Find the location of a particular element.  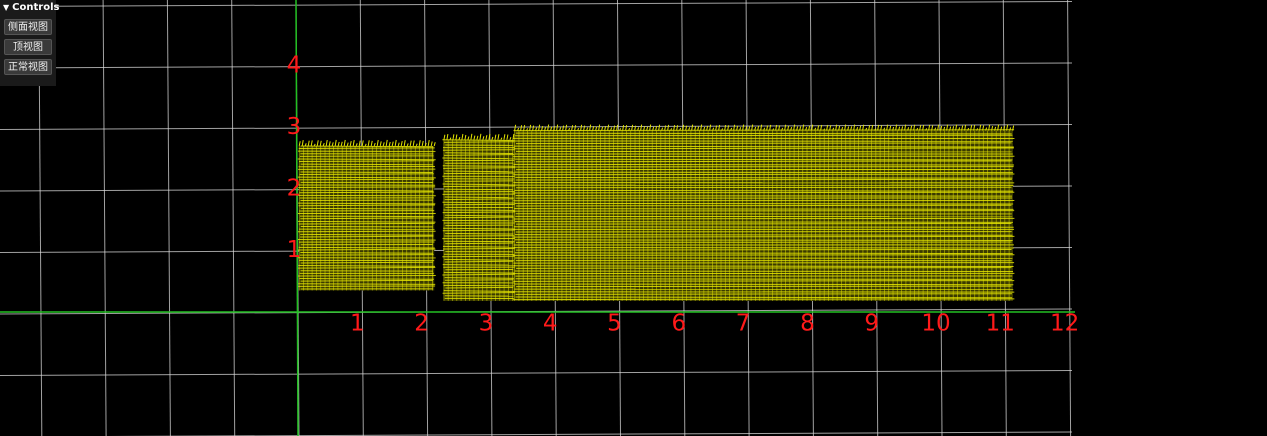

y-tick-label: 3 is located at coordinates (294, 127).